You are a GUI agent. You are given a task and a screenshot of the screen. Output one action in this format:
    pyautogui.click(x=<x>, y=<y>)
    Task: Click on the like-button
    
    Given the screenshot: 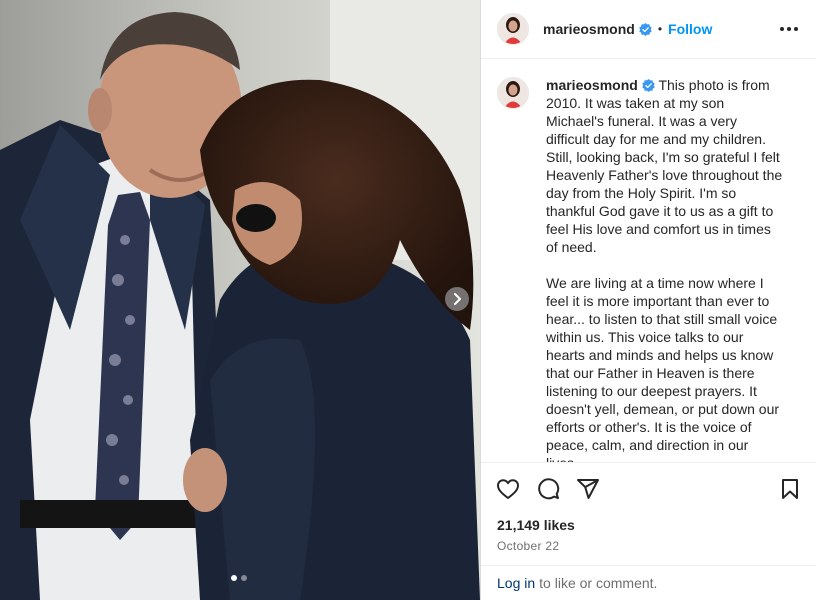 What is the action you would take?
    pyautogui.click(x=508, y=489)
    